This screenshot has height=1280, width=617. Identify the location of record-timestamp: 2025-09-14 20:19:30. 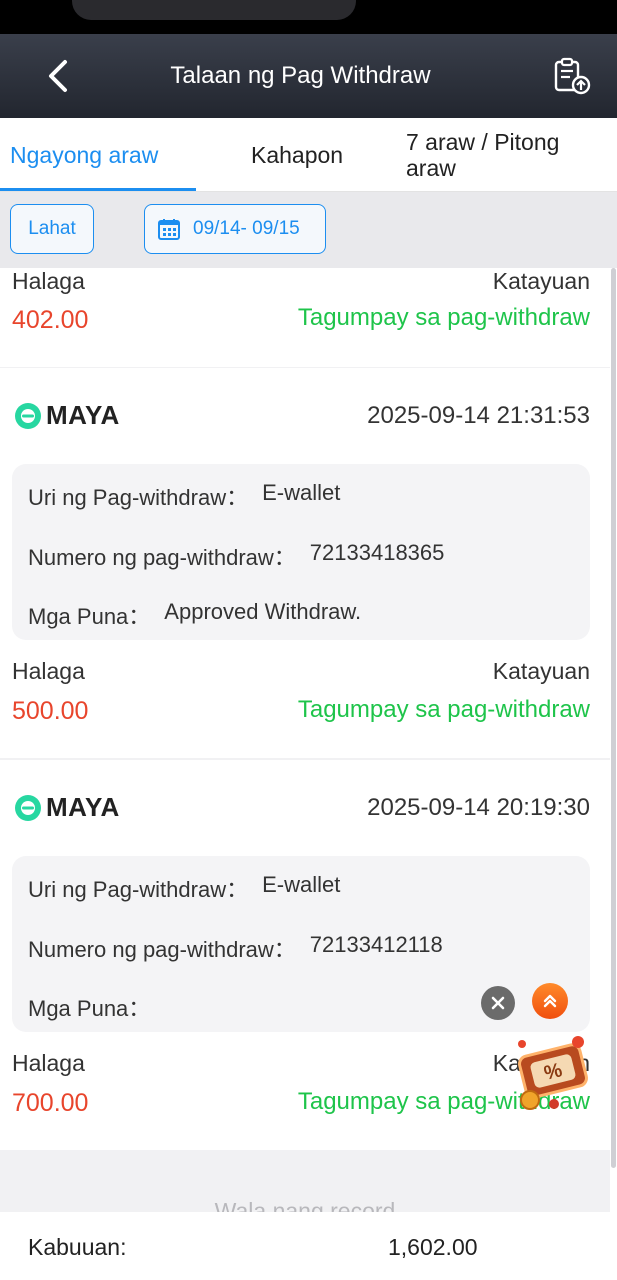
(478, 807).